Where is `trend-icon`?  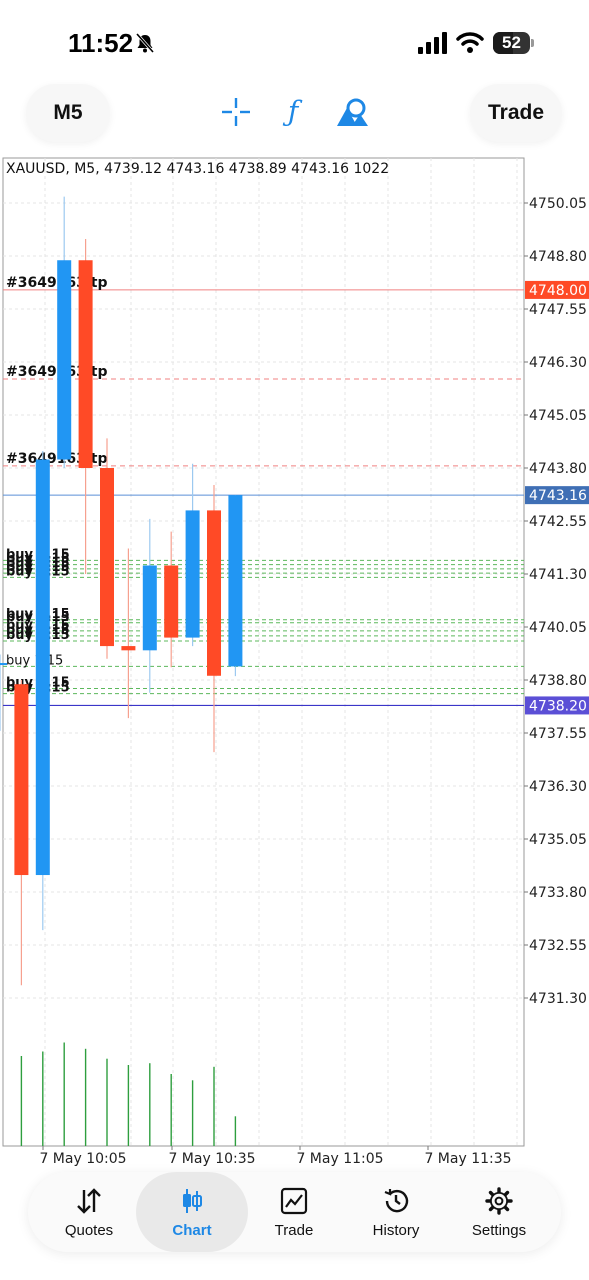 trend-icon is located at coordinates (294, 1200).